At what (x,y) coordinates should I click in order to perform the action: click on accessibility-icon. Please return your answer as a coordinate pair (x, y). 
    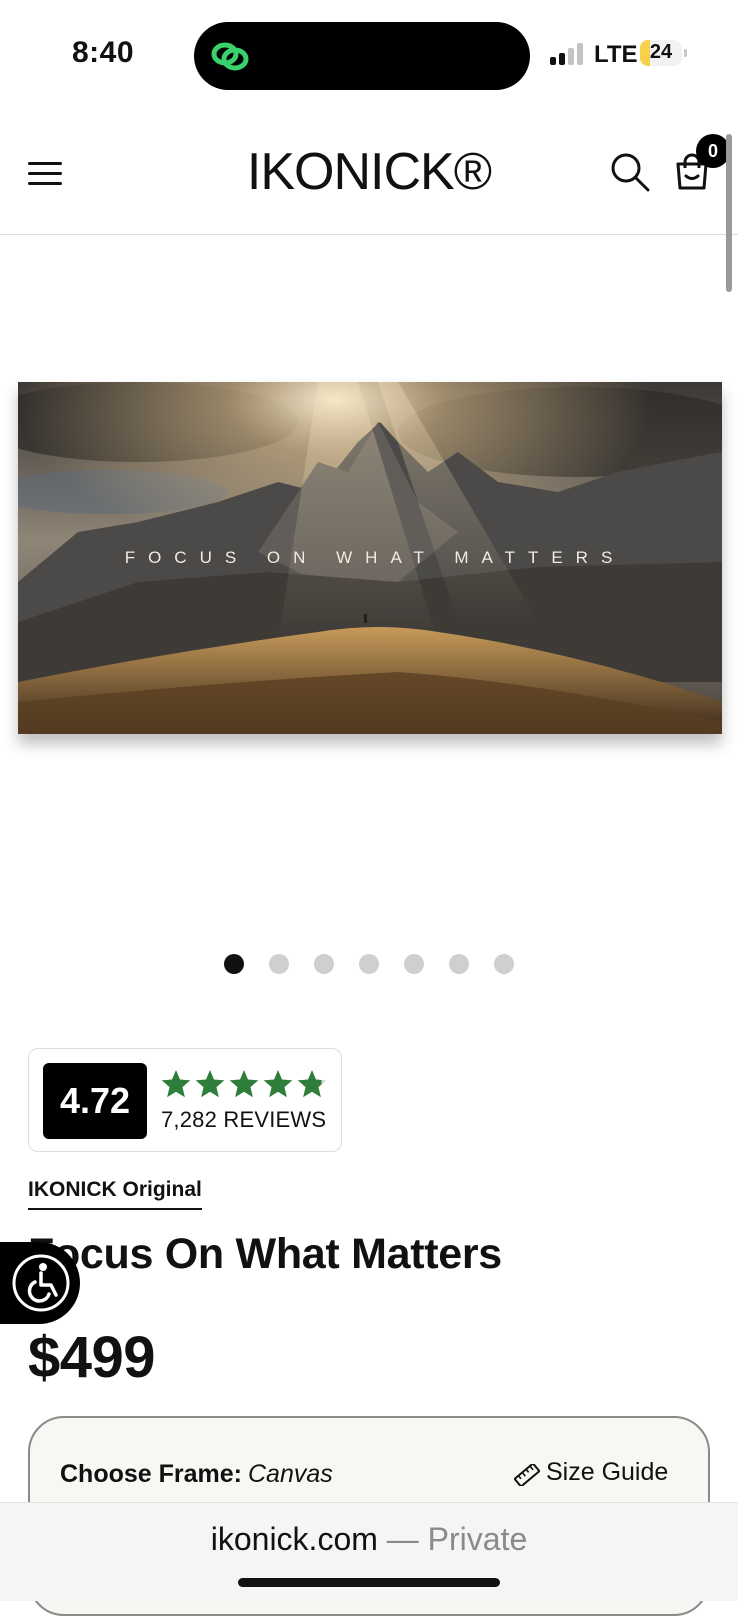
    Looking at the image, I should click on (41, 1283).